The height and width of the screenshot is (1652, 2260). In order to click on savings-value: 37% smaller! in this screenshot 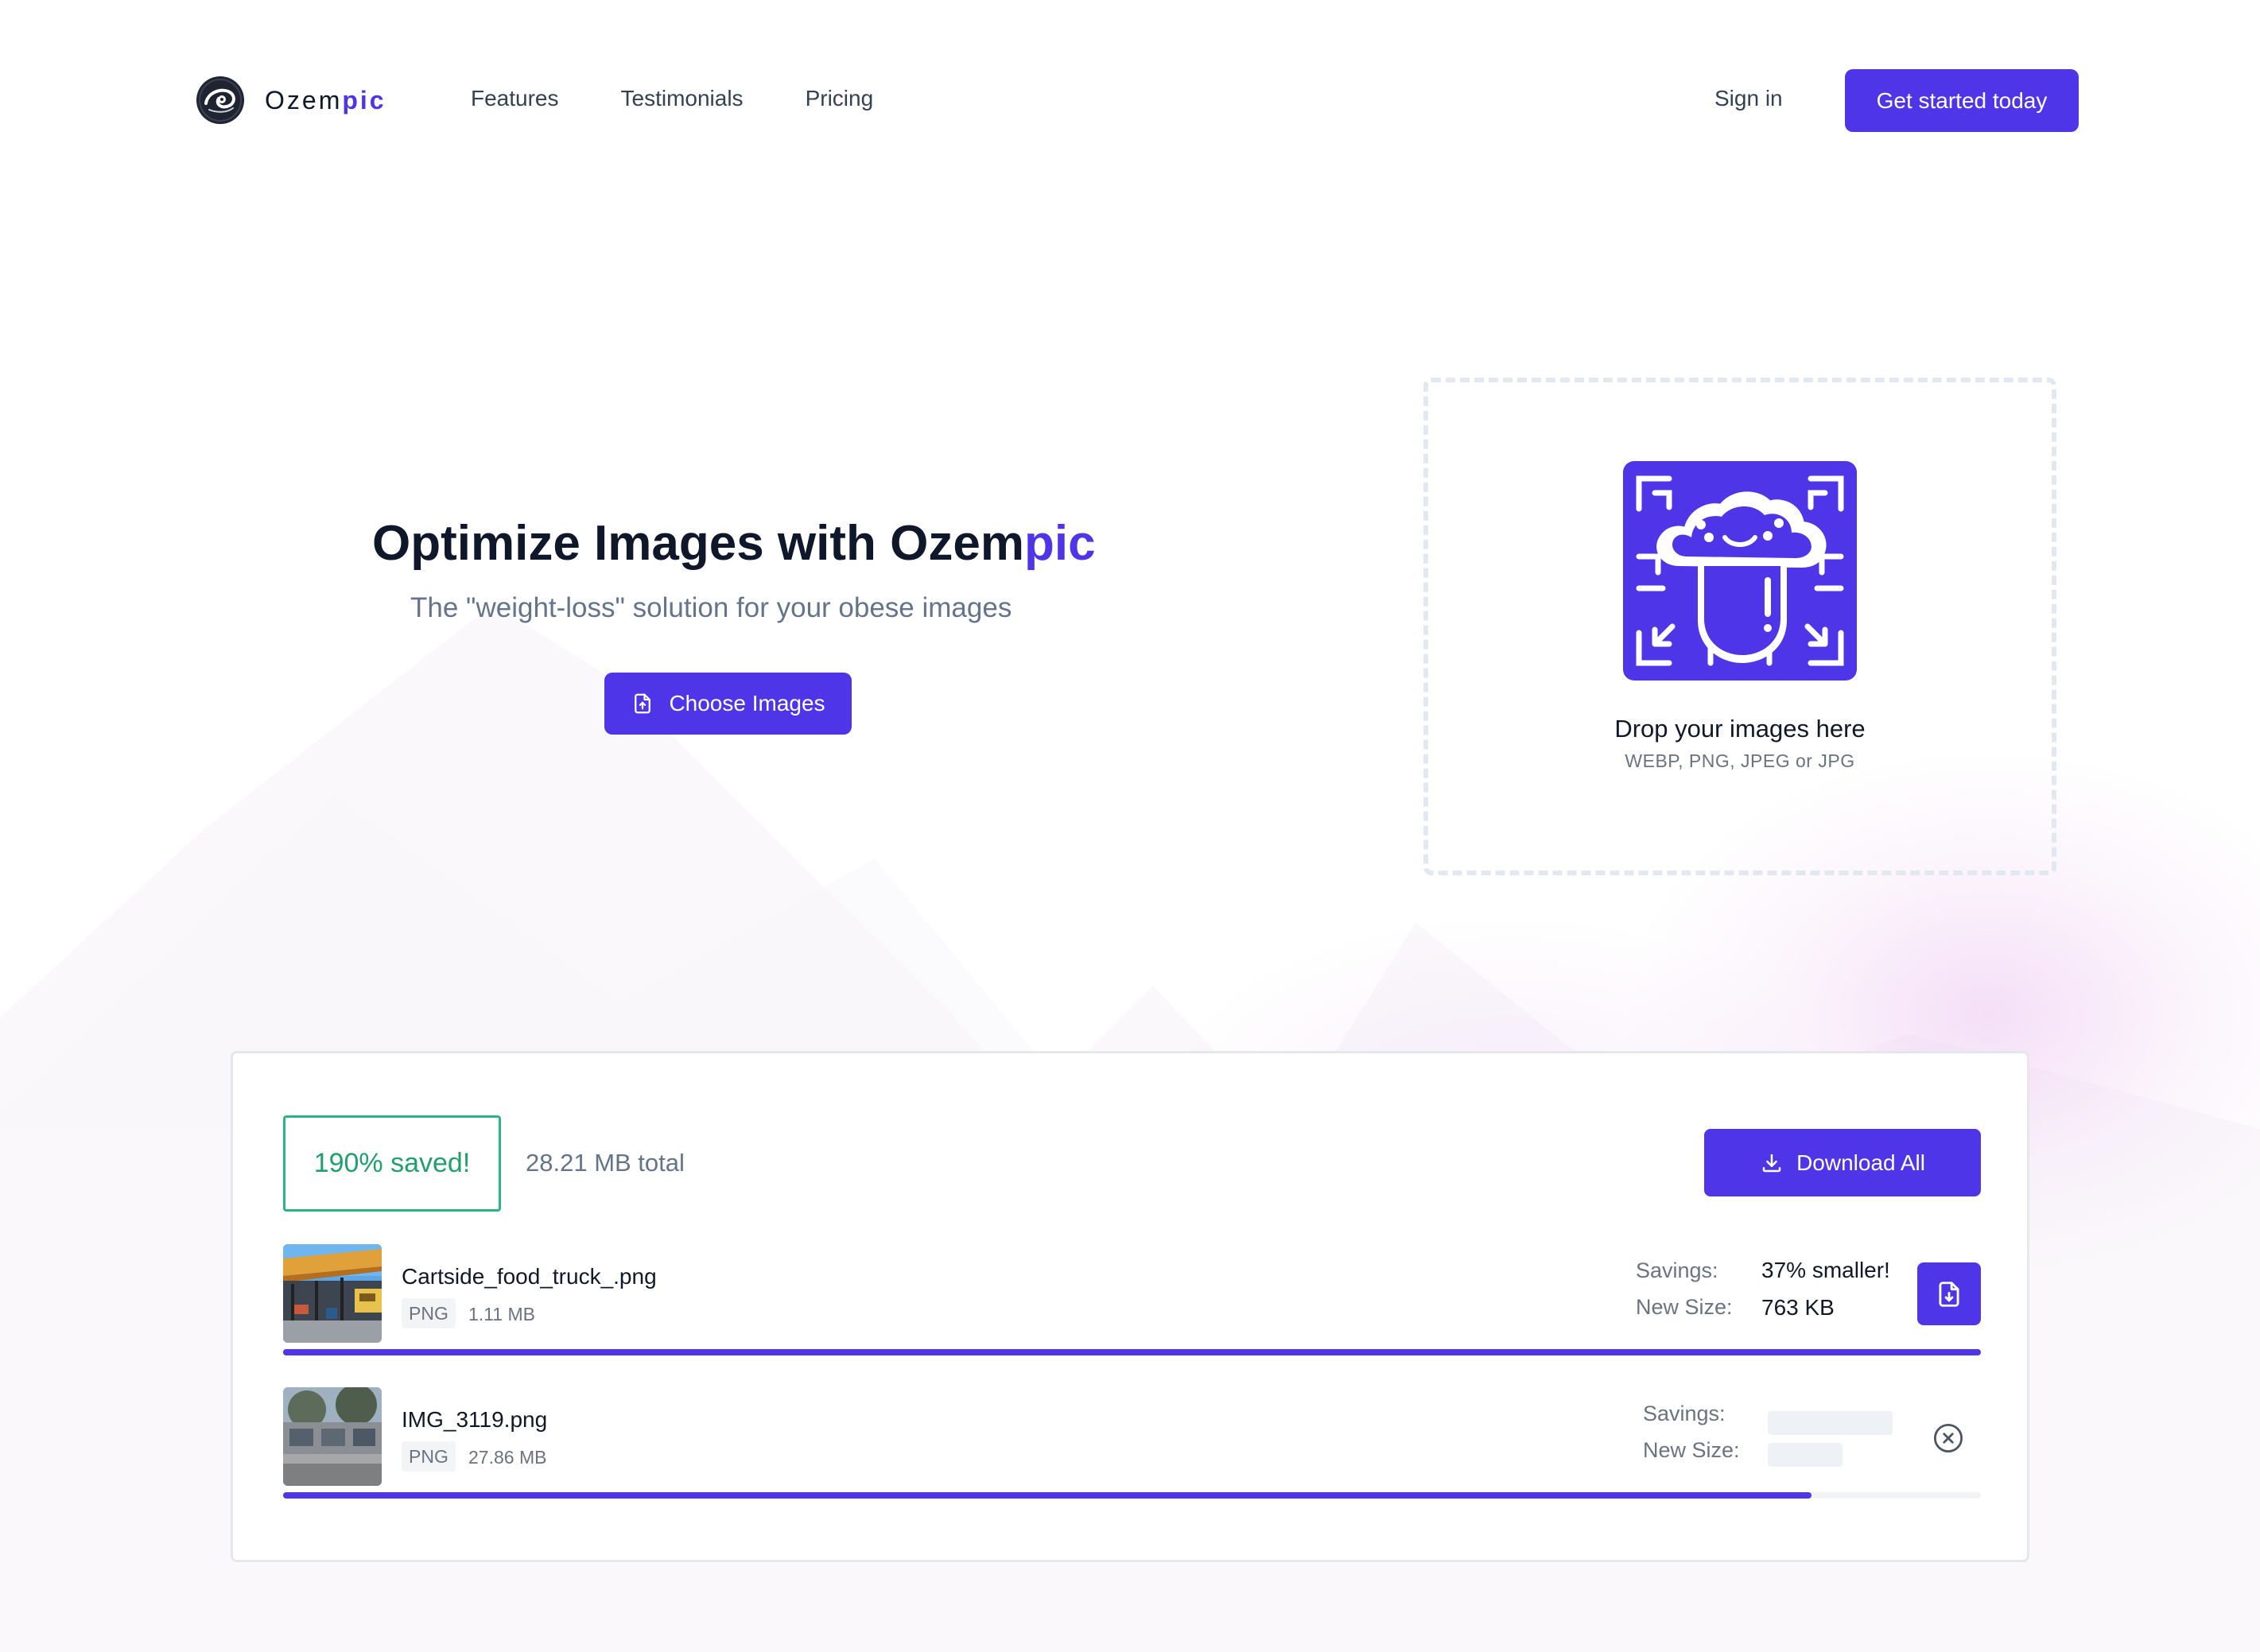, I will do `click(1825, 1270)`.